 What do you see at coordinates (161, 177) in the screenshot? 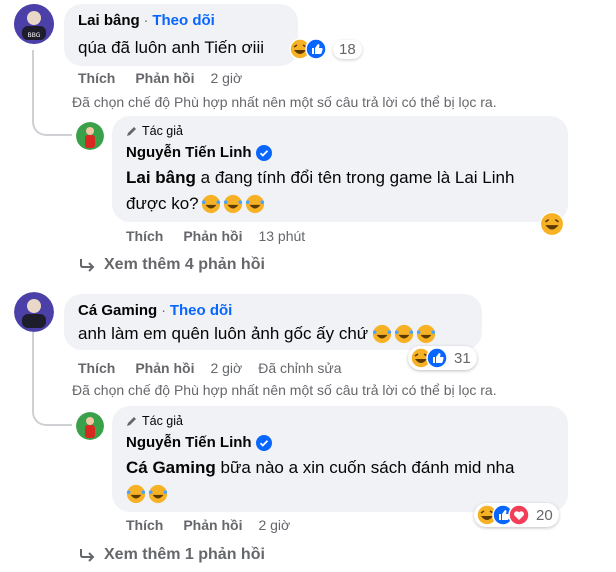
I see `mention-link: Lai bâng` at bounding box center [161, 177].